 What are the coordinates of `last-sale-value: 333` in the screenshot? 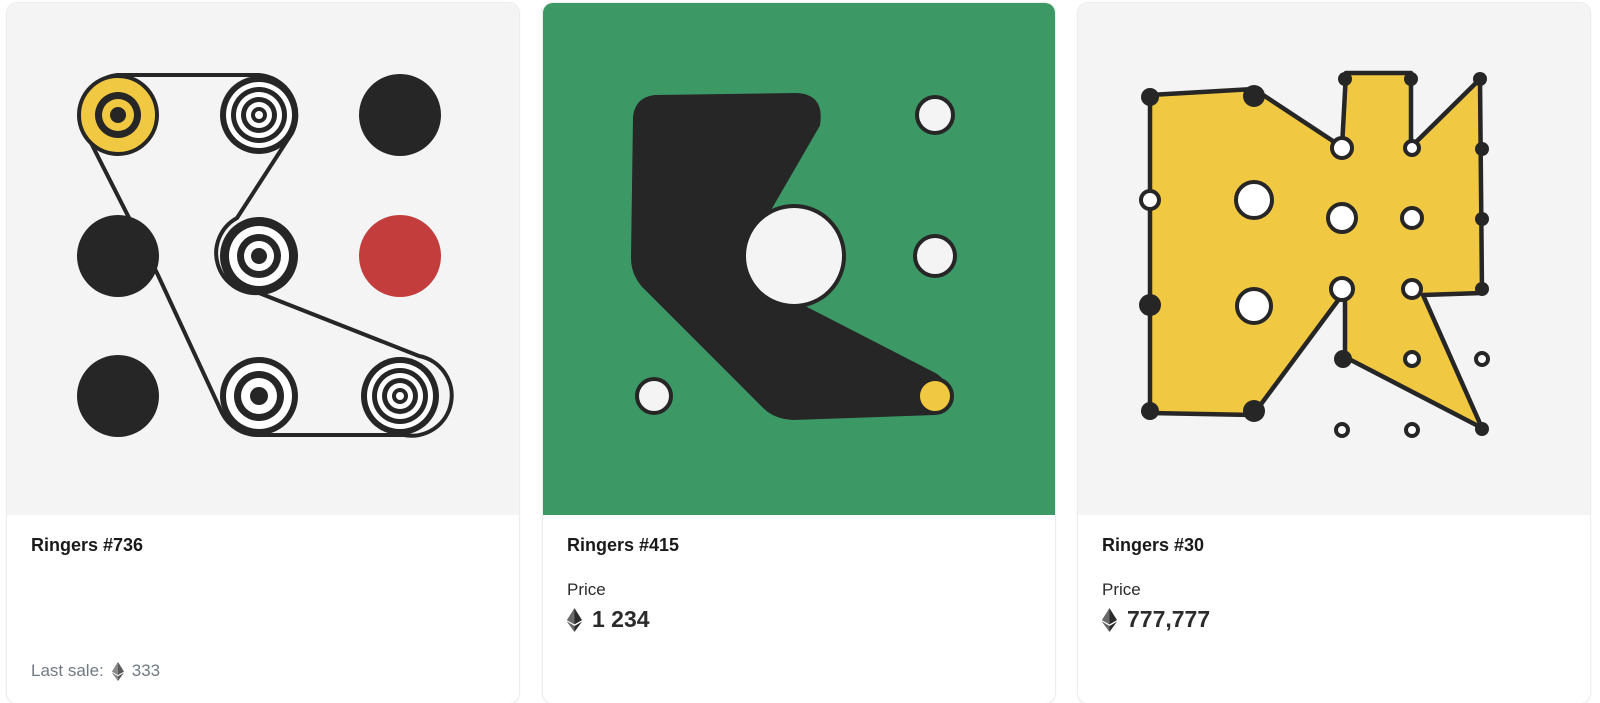 It's located at (146, 670).